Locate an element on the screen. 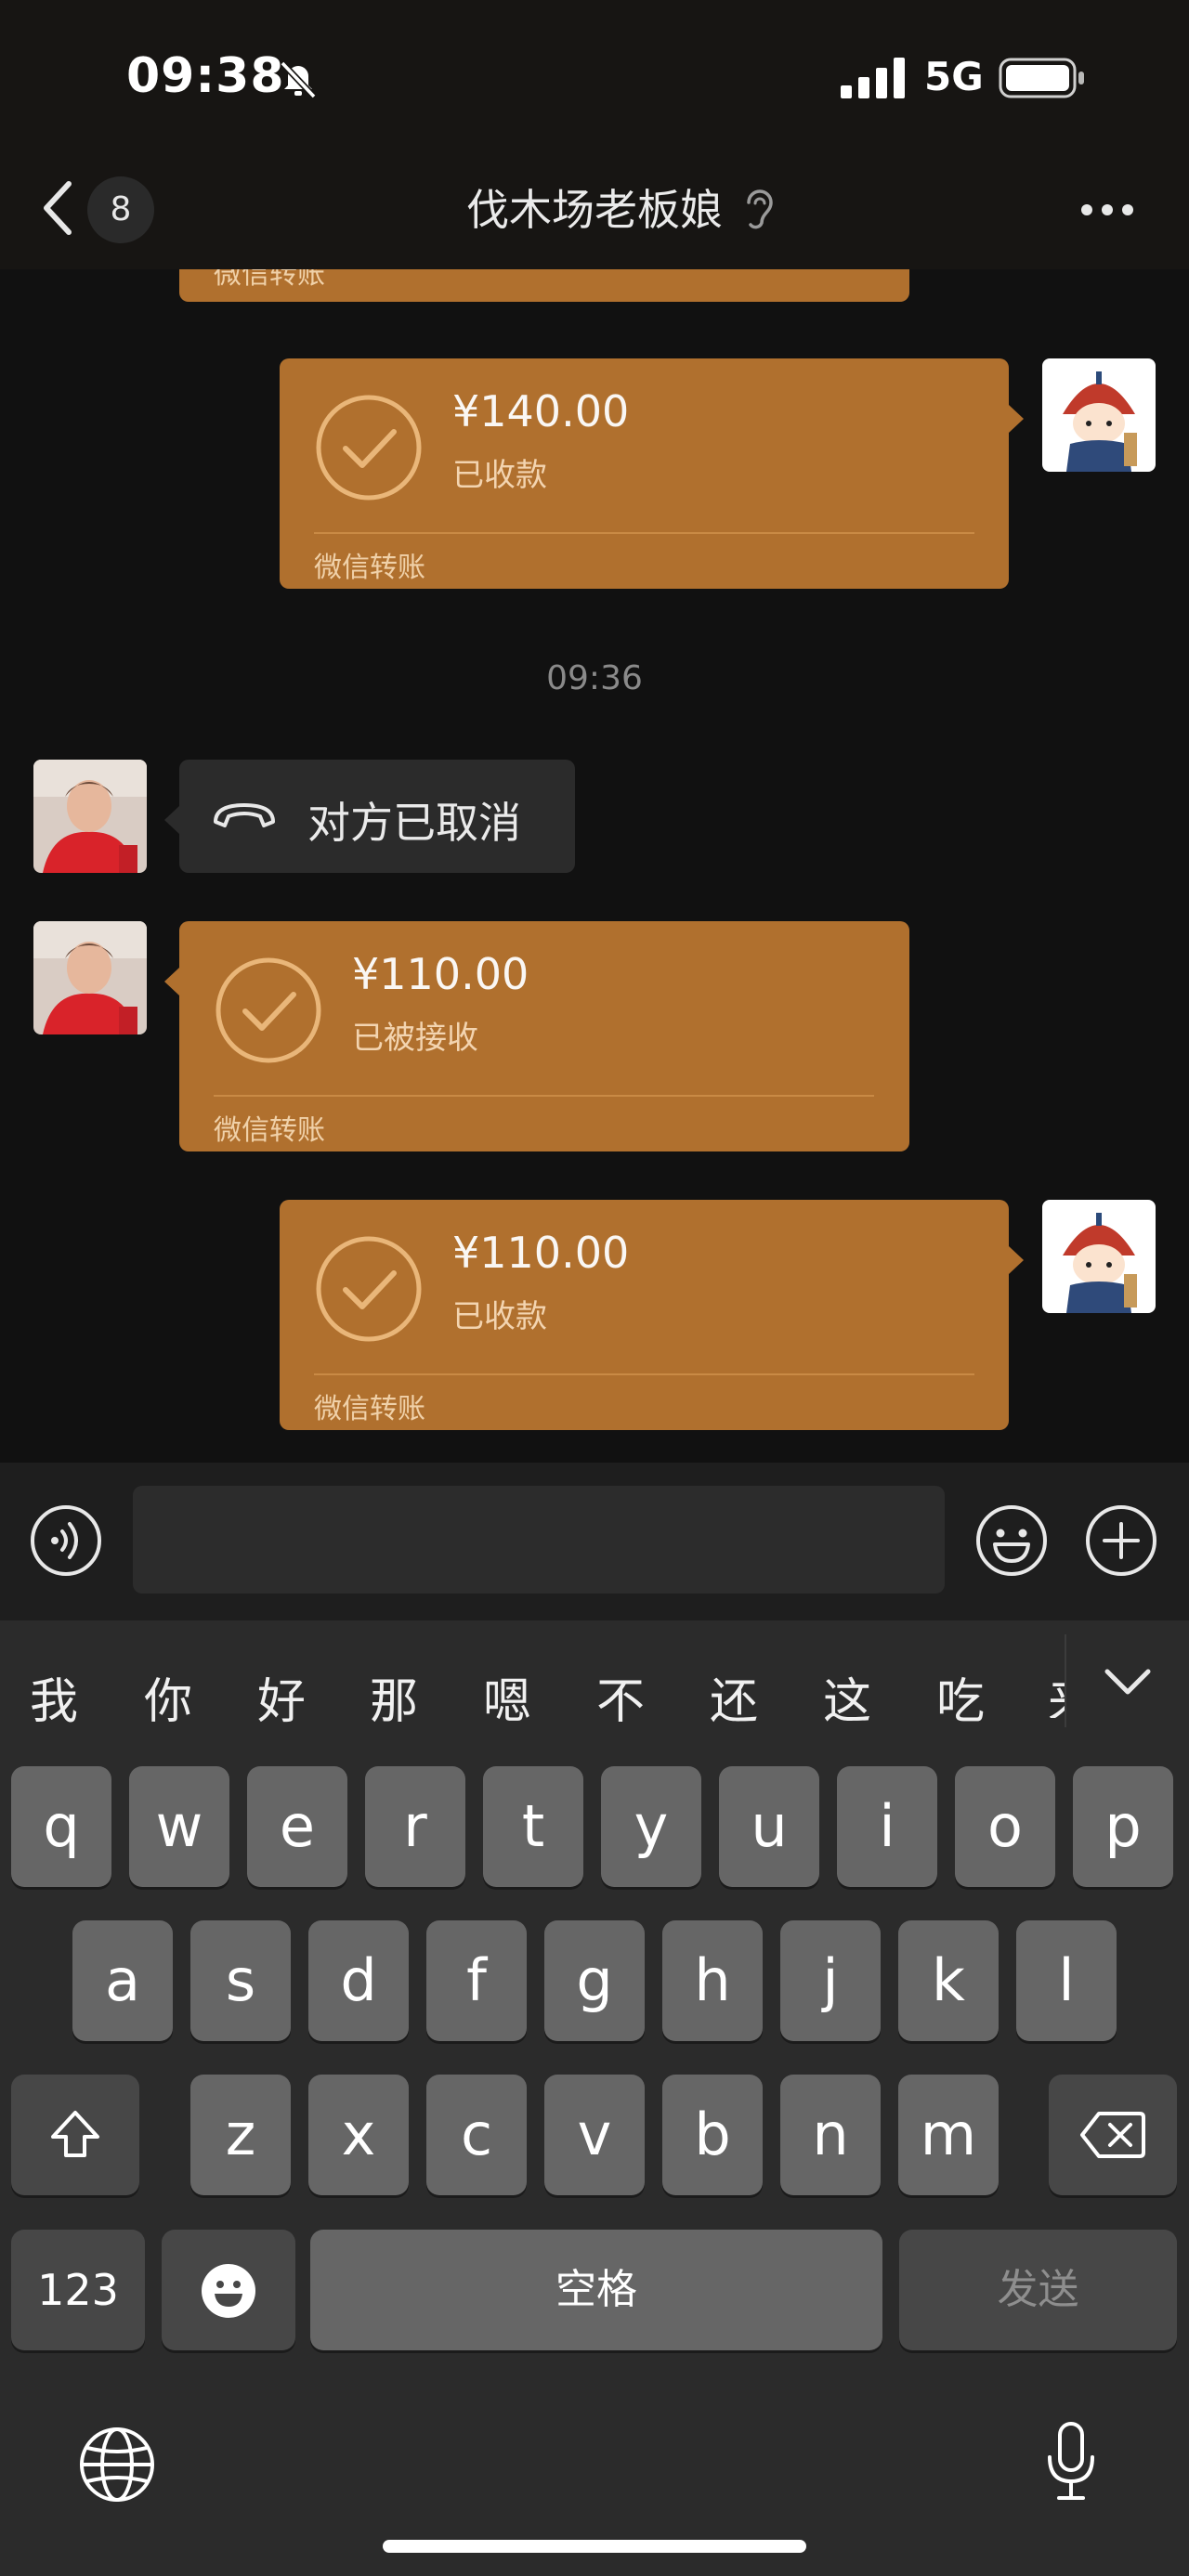  candidate-word: 那 is located at coordinates (394, 1697).